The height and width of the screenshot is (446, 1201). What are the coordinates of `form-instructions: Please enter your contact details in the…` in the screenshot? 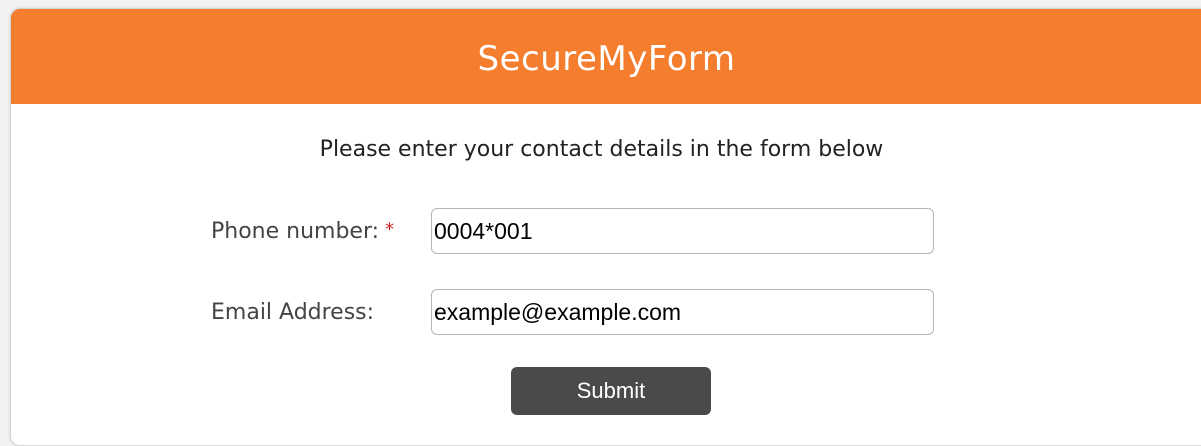 It's located at (601, 149).